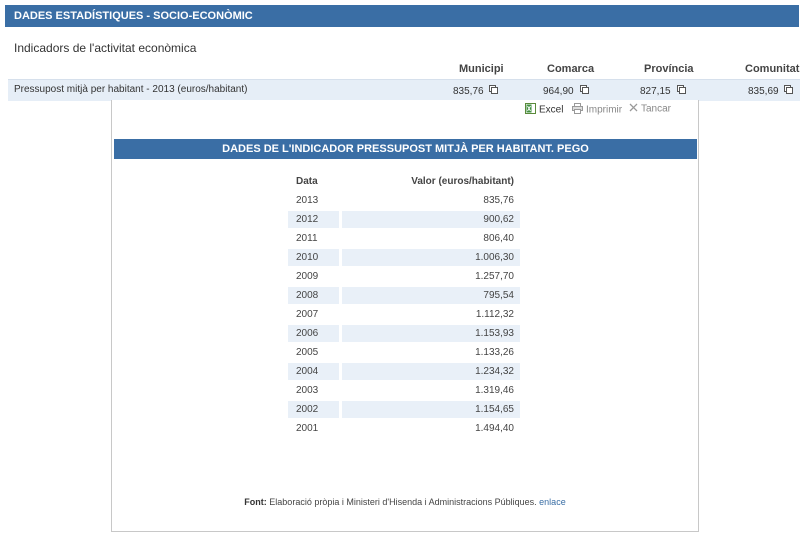  What do you see at coordinates (763, 91) in the screenshot?
I see `value-comunitat: 835,69` at bounding box center [763, 91].